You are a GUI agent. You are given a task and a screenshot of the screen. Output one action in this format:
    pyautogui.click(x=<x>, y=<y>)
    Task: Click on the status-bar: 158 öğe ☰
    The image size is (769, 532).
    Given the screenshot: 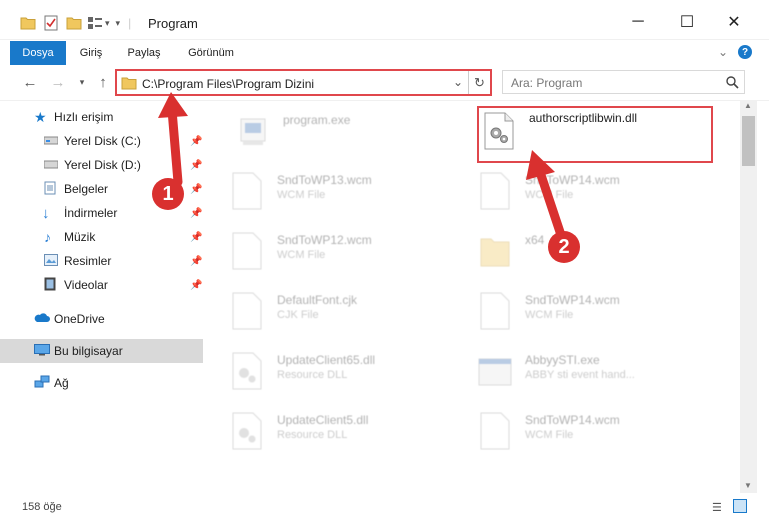 What is the action you would take?
    pyautogui.click(x=384, y=512)
    